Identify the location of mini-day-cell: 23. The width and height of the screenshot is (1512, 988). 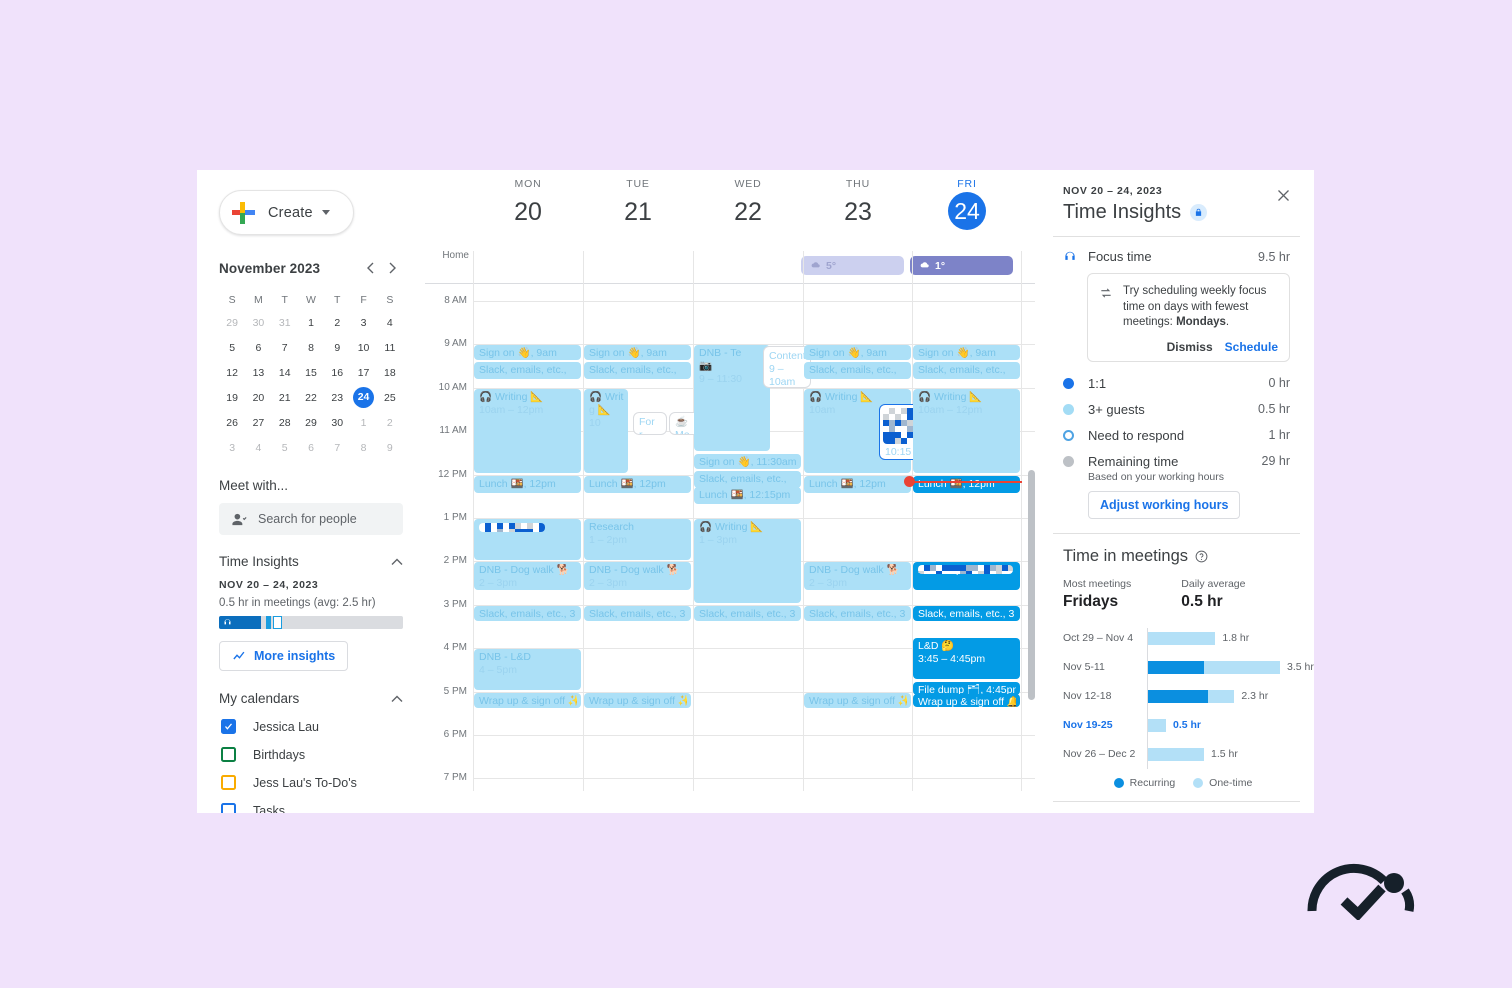
(337, 397).